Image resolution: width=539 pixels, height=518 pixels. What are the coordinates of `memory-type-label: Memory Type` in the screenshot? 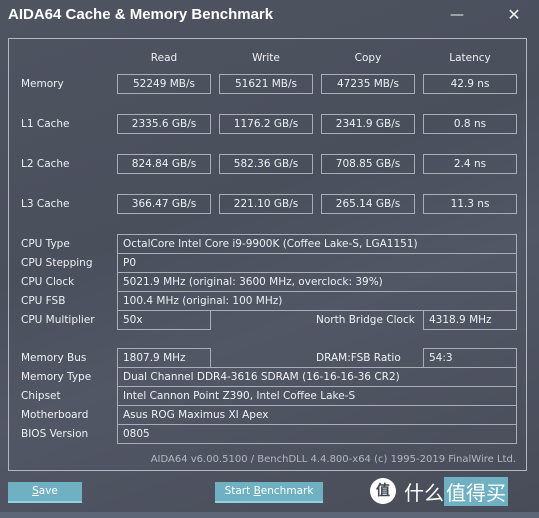 It's located at (56, 377).